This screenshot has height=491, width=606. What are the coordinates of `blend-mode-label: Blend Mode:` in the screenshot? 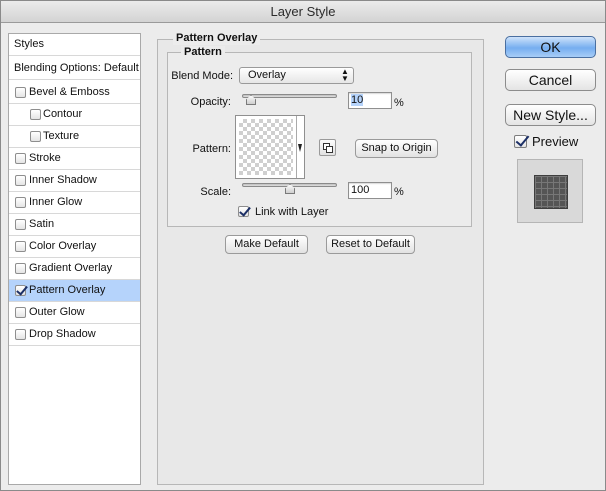 It's located at (202, 76).